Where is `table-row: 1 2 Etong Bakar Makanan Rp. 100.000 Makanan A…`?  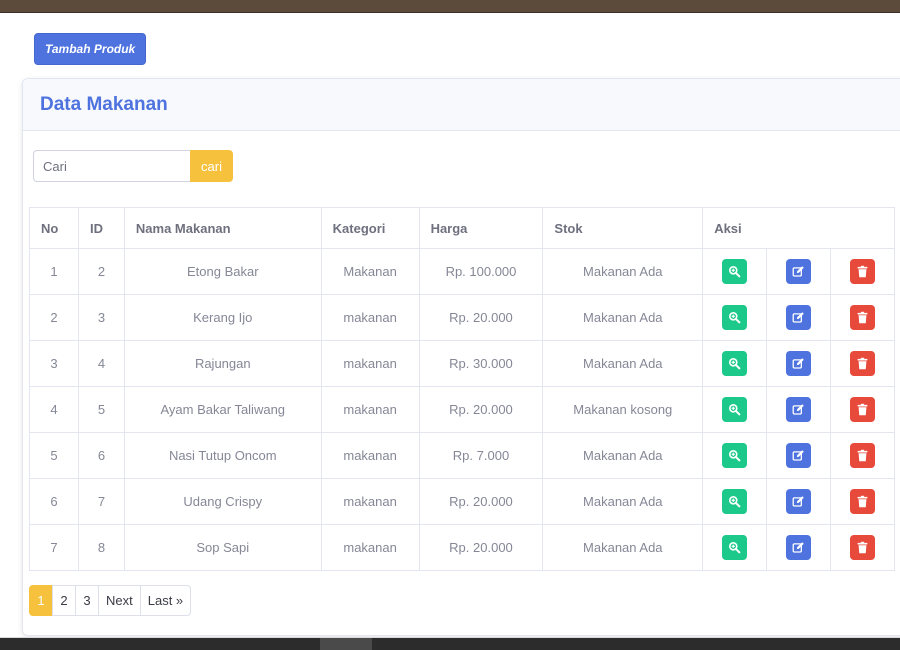 table-row: 1 2 Etong Bakar Makanan Rp. 100.000 Makanan A… is located at coordinates (462, 271).